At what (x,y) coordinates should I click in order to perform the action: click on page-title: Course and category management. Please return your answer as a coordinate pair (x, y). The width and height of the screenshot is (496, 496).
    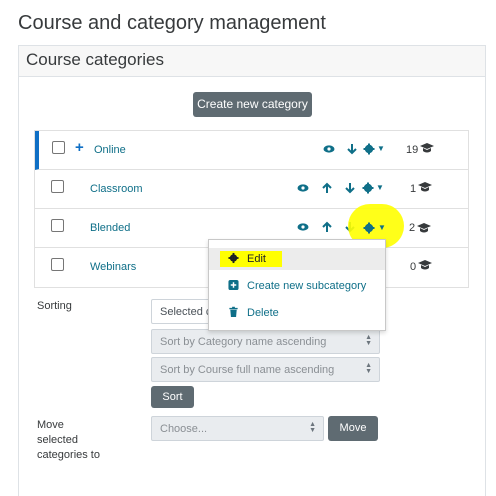
    Looking at the image, I should click on (172, 23).